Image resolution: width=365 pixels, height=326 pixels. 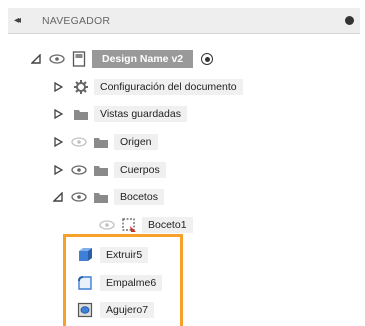 I want to click on tree-row-document-settings: Configuración del documento, so click(x=147, y=87).